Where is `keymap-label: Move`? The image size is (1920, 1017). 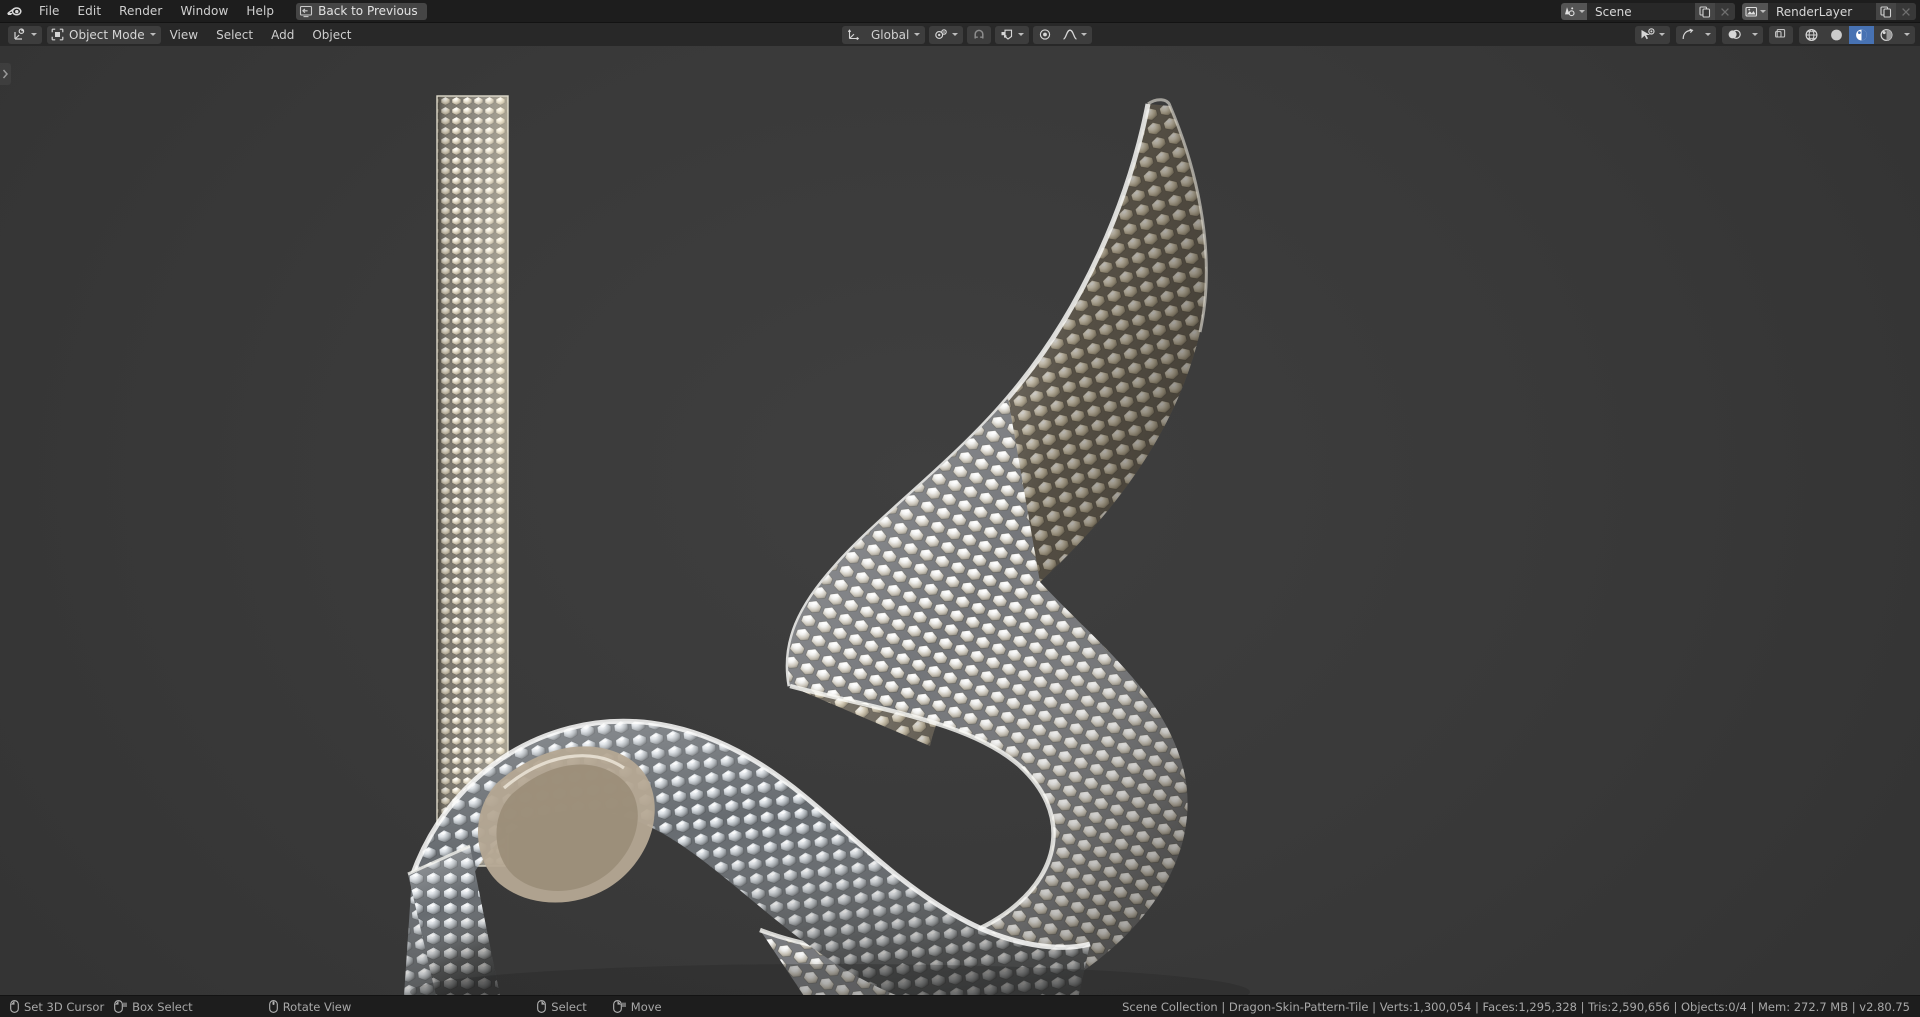
keymap-label: Move is located at coordinates (646, 1006).